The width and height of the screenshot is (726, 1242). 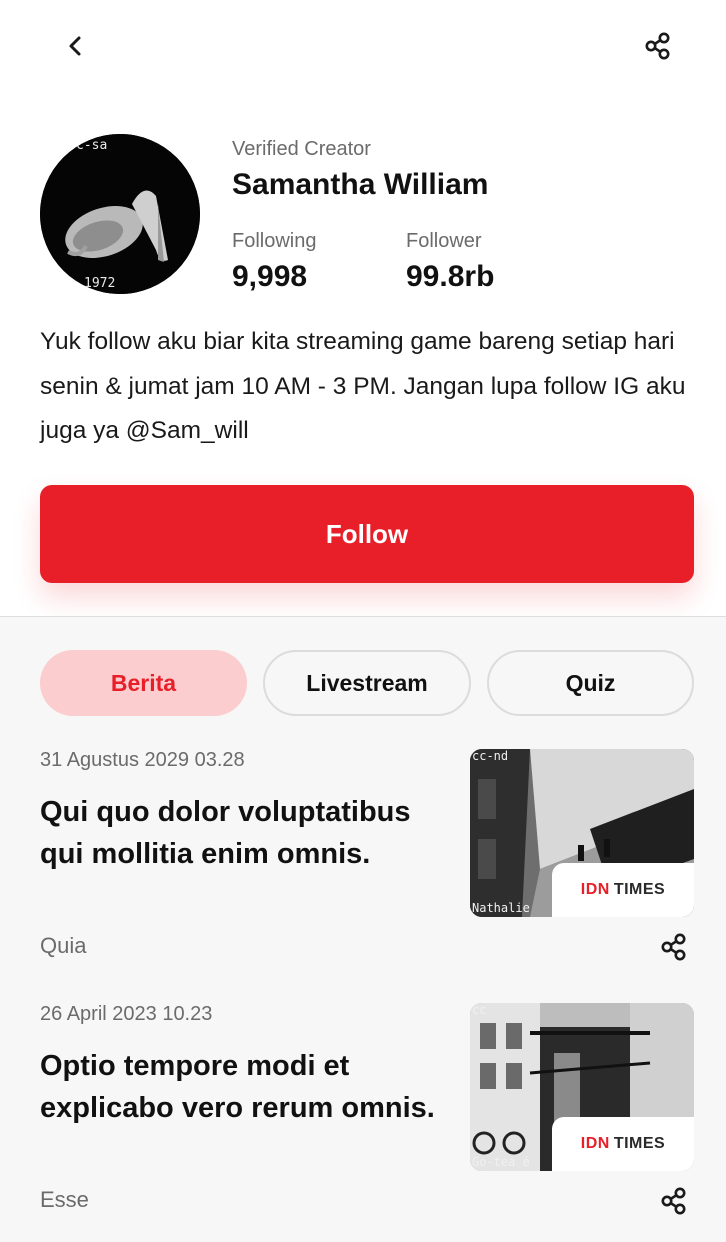 What do you see at coordinates (582, 1087) in the screenshot?
I see `article-thumbnail: cc Go-tea é IDN TIMES` at bounding box center [582, 1087].